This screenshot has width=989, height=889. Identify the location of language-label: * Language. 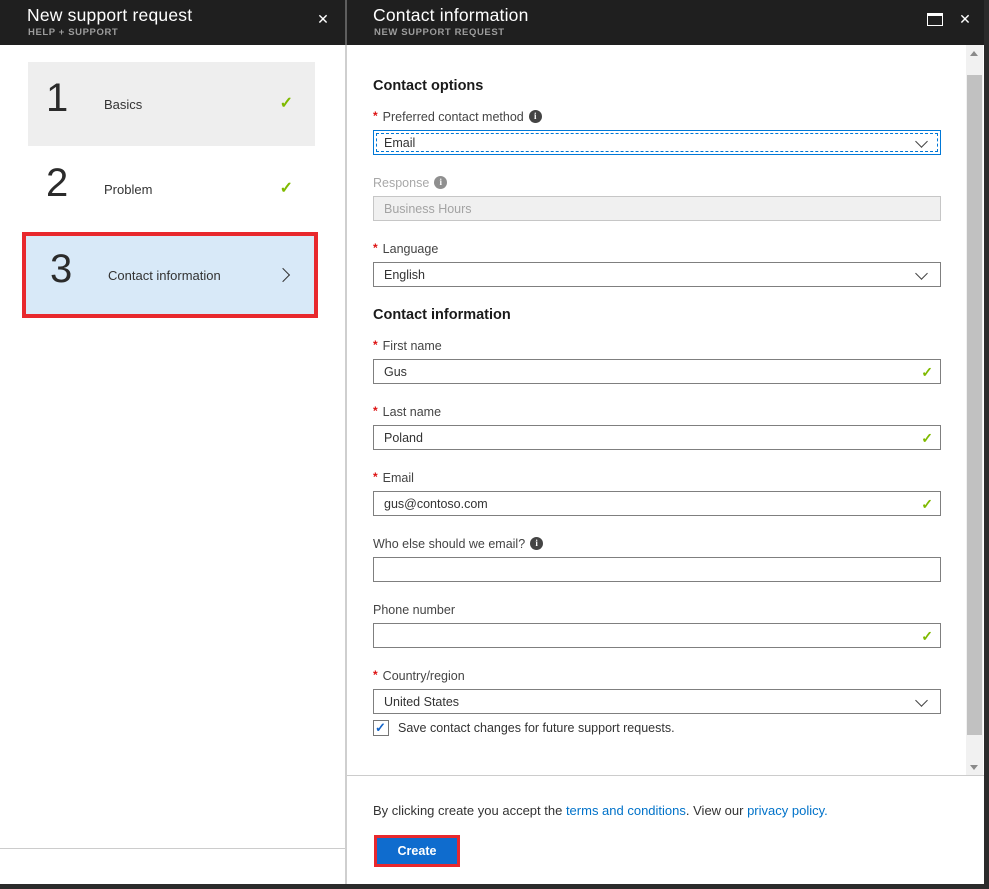
(406, 248).